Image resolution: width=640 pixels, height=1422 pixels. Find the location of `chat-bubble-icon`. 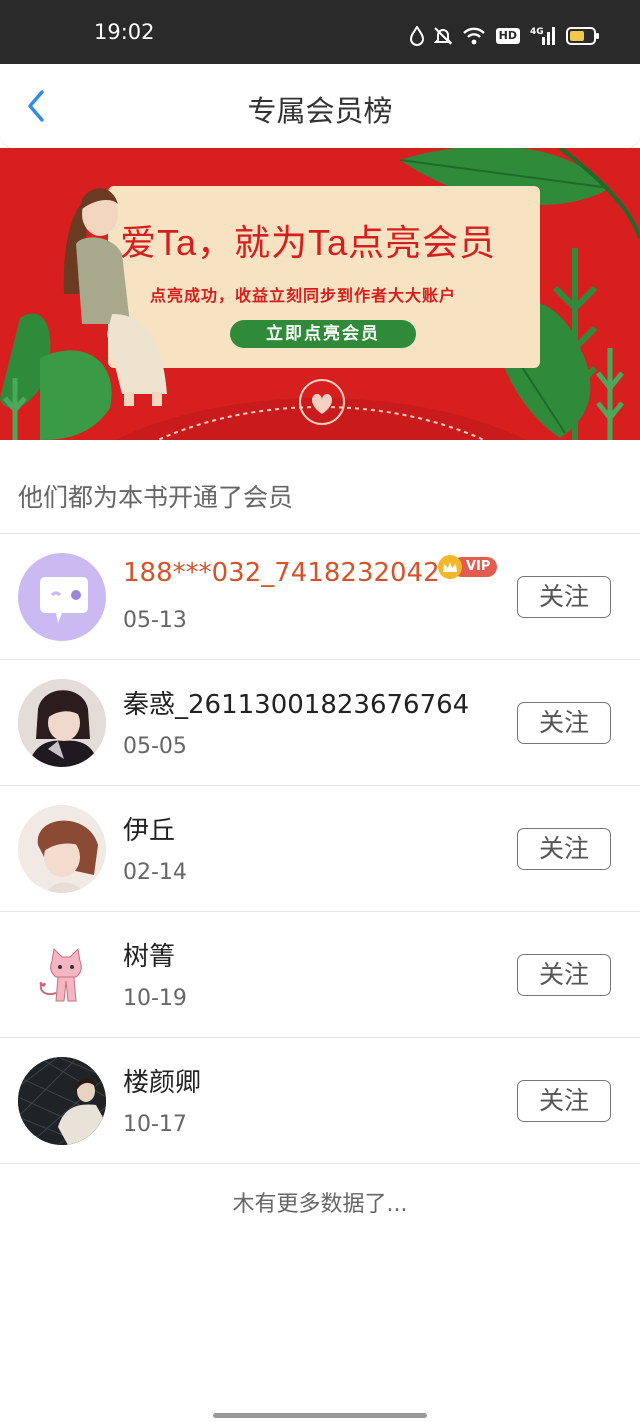

chat-bubble-icon is located at coordinates (64, 600).